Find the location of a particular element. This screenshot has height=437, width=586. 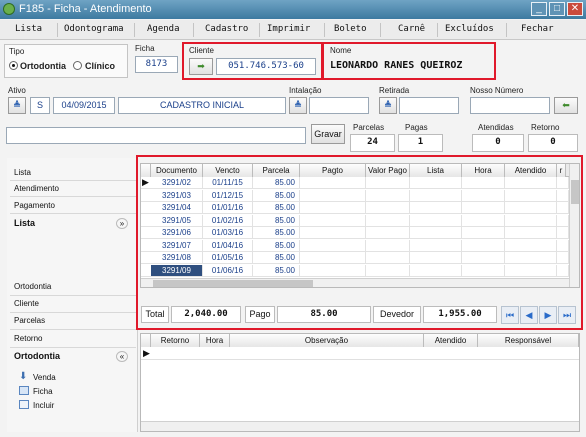

sidebar-item-parcelas: Parcelas is located at coordinates (29, 320).